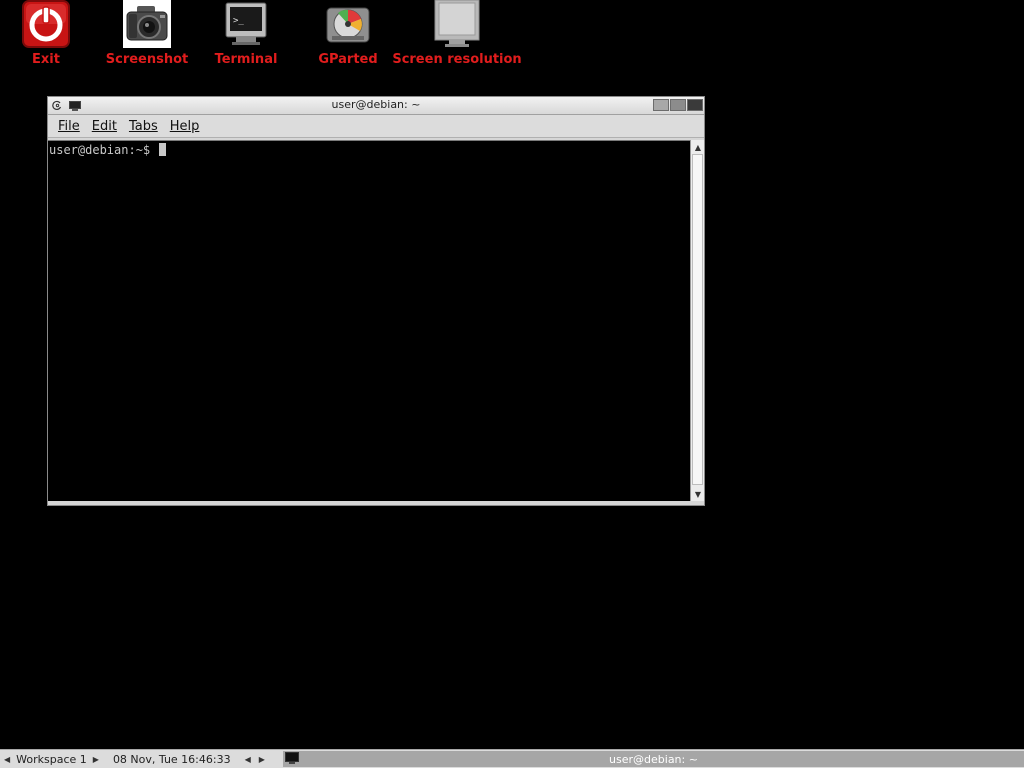  Describe the element at coordinates (348, 25) in the screenshot. I see `disk-icon` at that location.